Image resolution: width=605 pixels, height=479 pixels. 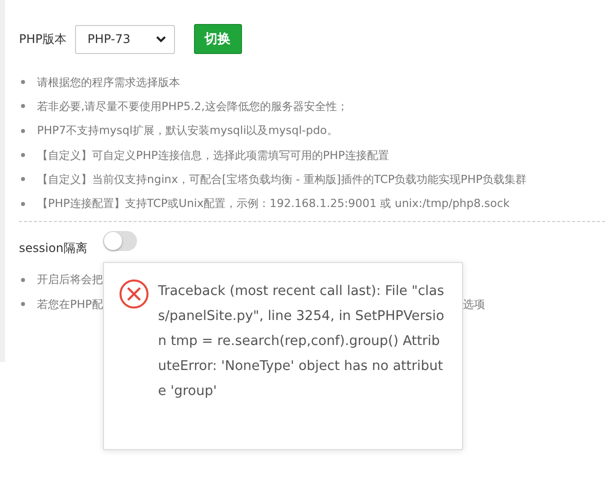 I want to click on note-text: 【PHP连接配置】支持TCP或Unix配置，示例：192.168.1.25:9001 或 unix:/tmp/php8.sock, so click(x=273, y=204).